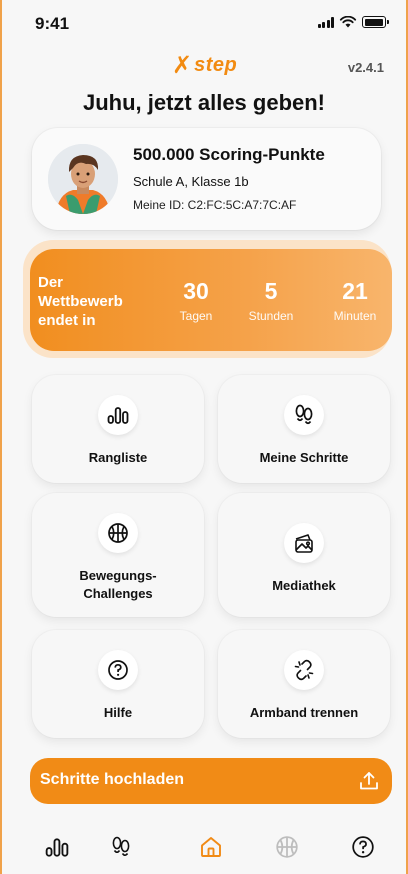 The image size is (408, 874). I want to click on tile-rangliste: Rangliste, so click(118, 429).